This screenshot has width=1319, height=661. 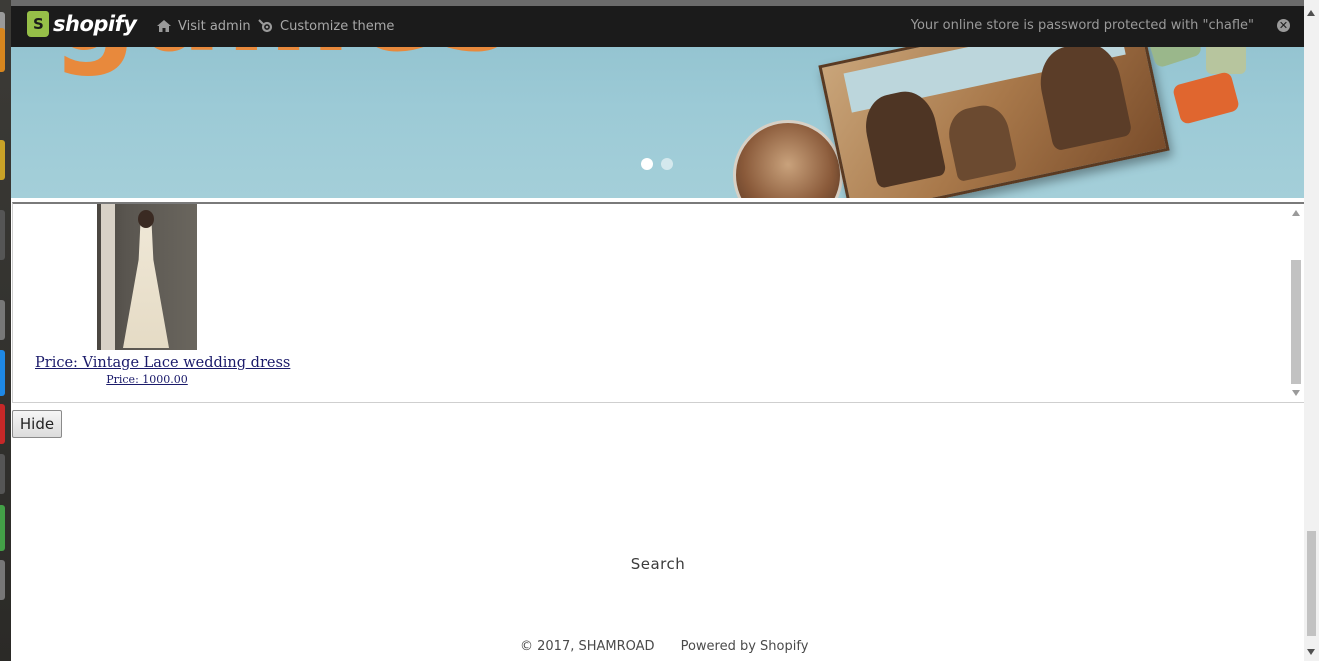 I want to click on slide-dots, so click(x=657, y=164).